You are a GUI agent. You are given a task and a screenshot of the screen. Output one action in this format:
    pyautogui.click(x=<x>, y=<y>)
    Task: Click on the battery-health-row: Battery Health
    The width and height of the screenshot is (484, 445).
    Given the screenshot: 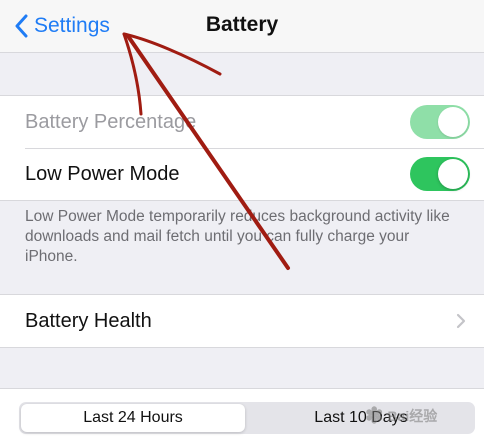 What is the action you would take?
    pyautogui.click(x=242, y=321)
    